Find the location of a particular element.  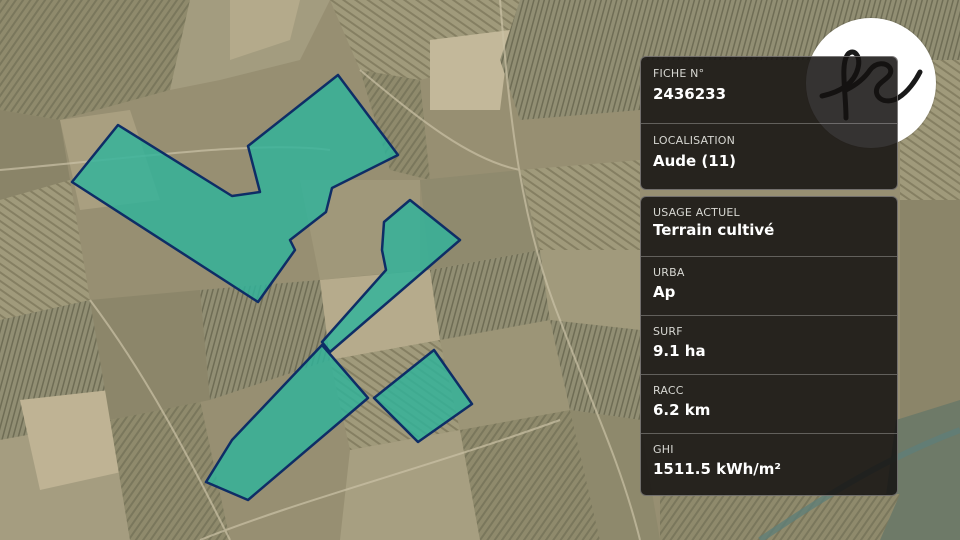

usage-label: USAGE ACTUEL is located at coordinates (696, 212).